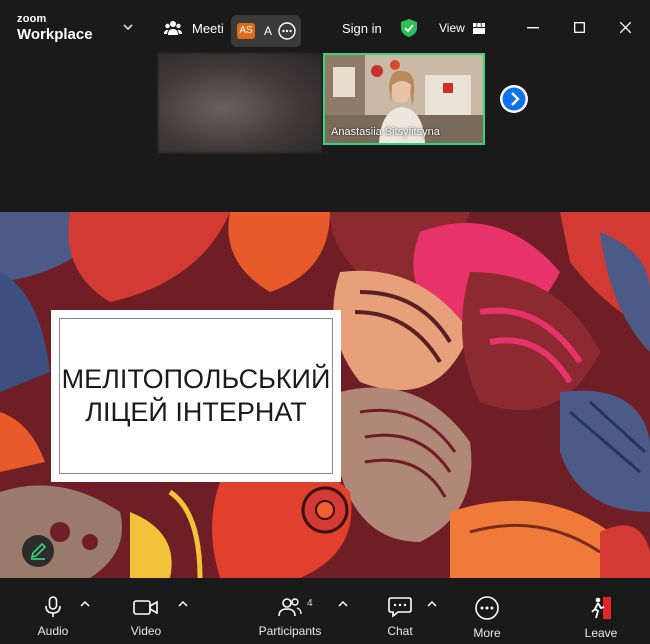 The height and width of the screenshot is (644, 650). What do you see at coordinates (183, 604) in the screenshot?
I see `video-options-caret-icon` at bounding box center [183, 604].